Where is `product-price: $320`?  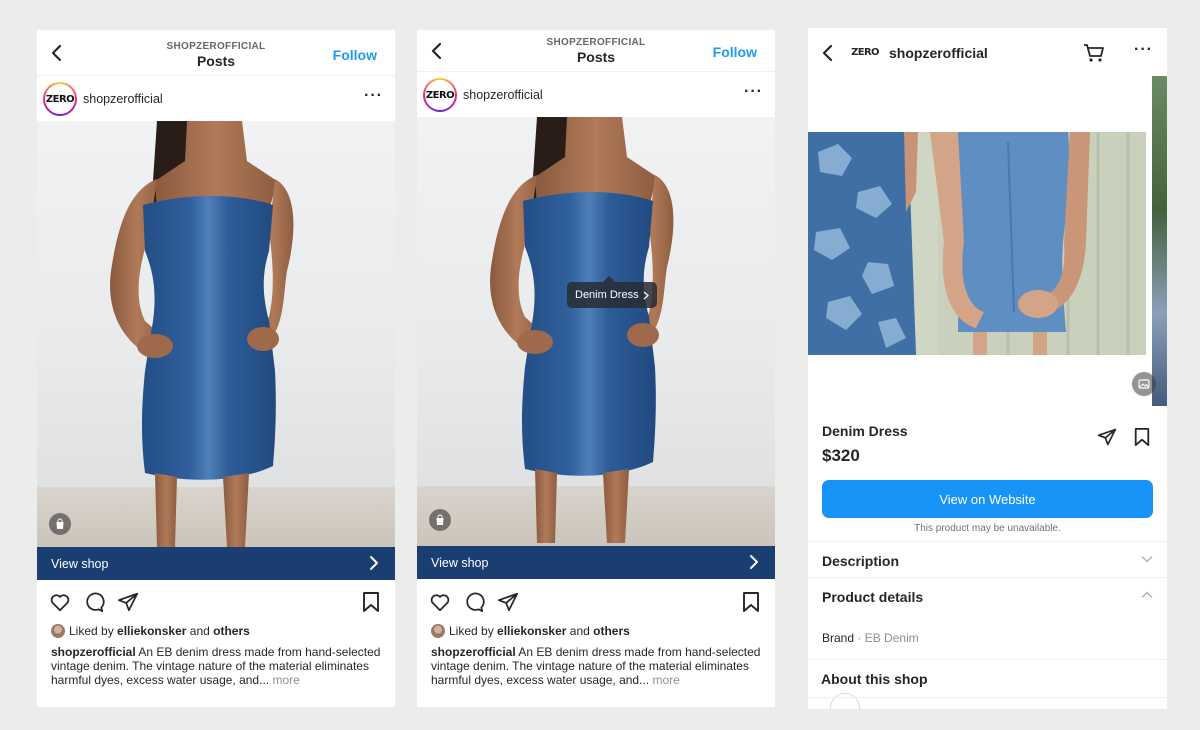
product-price: $320 is located at coordinates (841, 455).